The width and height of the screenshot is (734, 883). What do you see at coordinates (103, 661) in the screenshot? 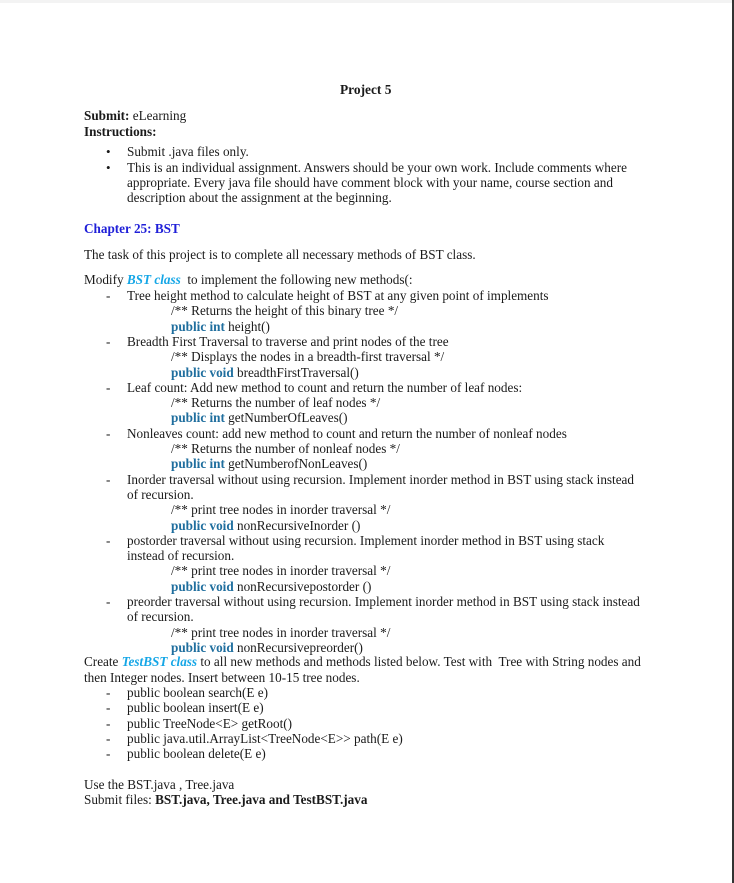
I see `create-prefix: Create` at bounding box center [103, 661].